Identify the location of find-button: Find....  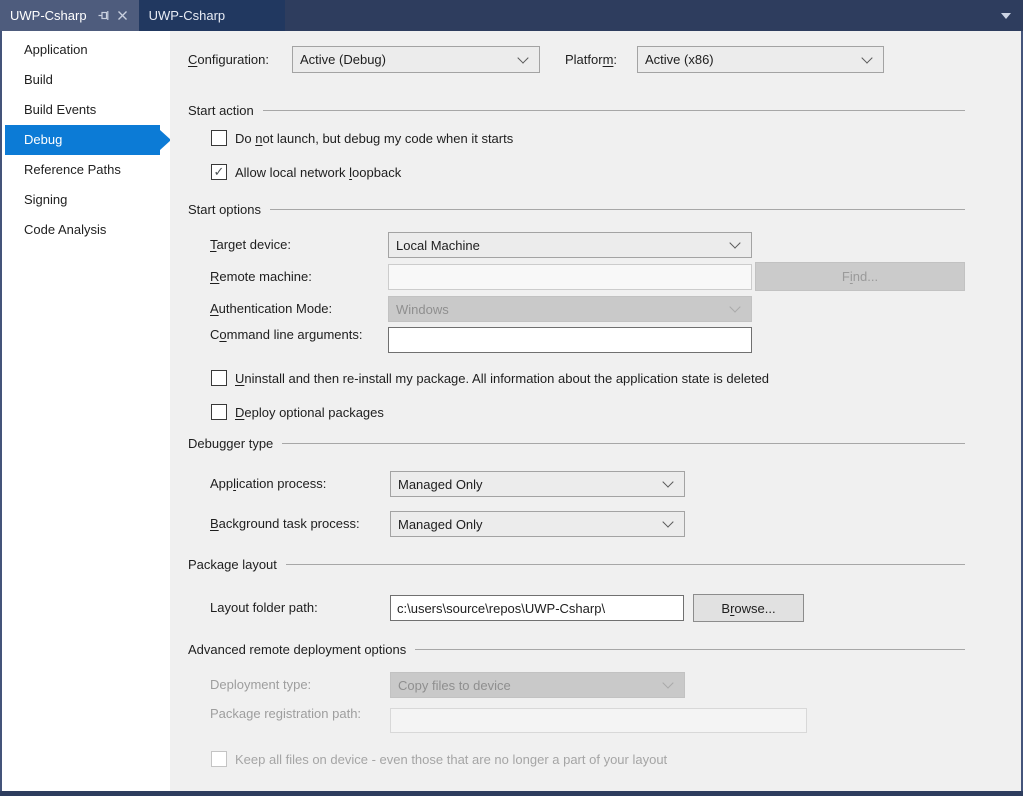
(860, 276).